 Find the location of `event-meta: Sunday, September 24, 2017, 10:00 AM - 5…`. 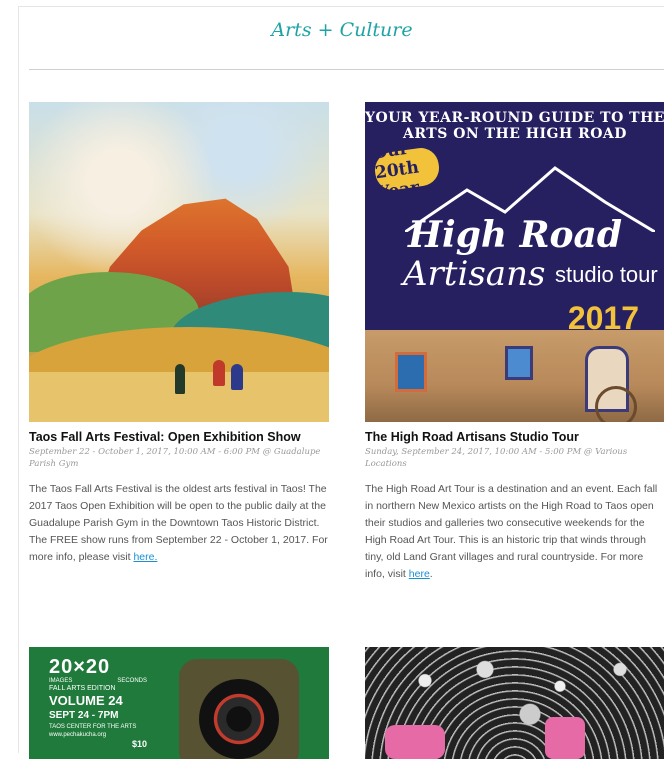

event-meta: Sunday, September 24, 2017, 10:00 AM - 5… is located at coordinates (496, 458).